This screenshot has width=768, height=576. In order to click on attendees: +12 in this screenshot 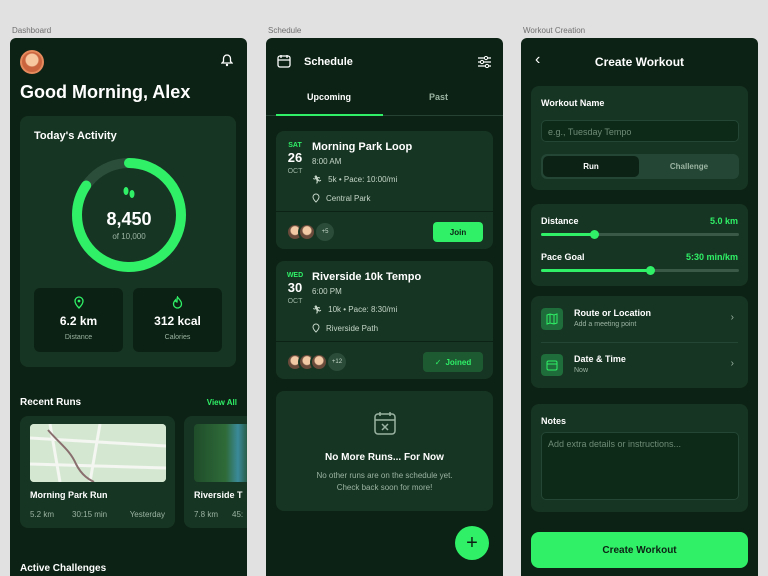, I will do `click(316, 362)`.